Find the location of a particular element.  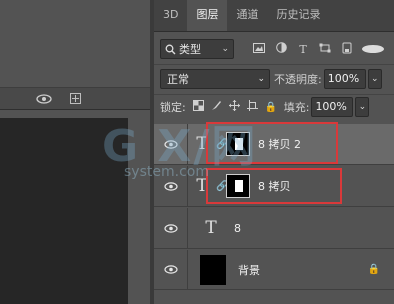

fill-label: 填充: is located at coordinates (296, 107).